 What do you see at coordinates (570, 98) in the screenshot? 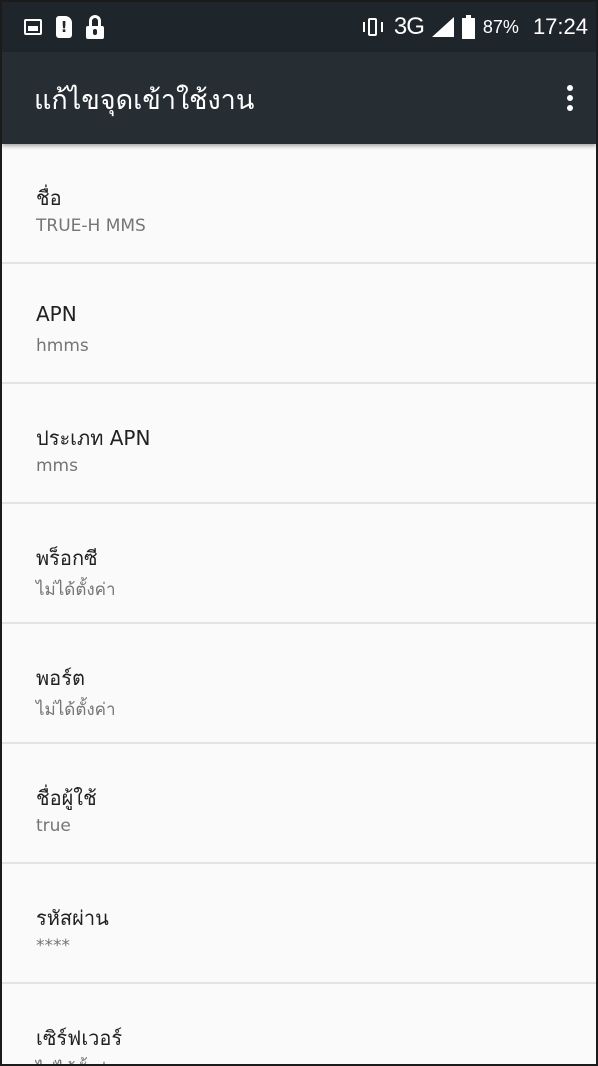
I see `more-options-button` at bounding box center [570, 98].